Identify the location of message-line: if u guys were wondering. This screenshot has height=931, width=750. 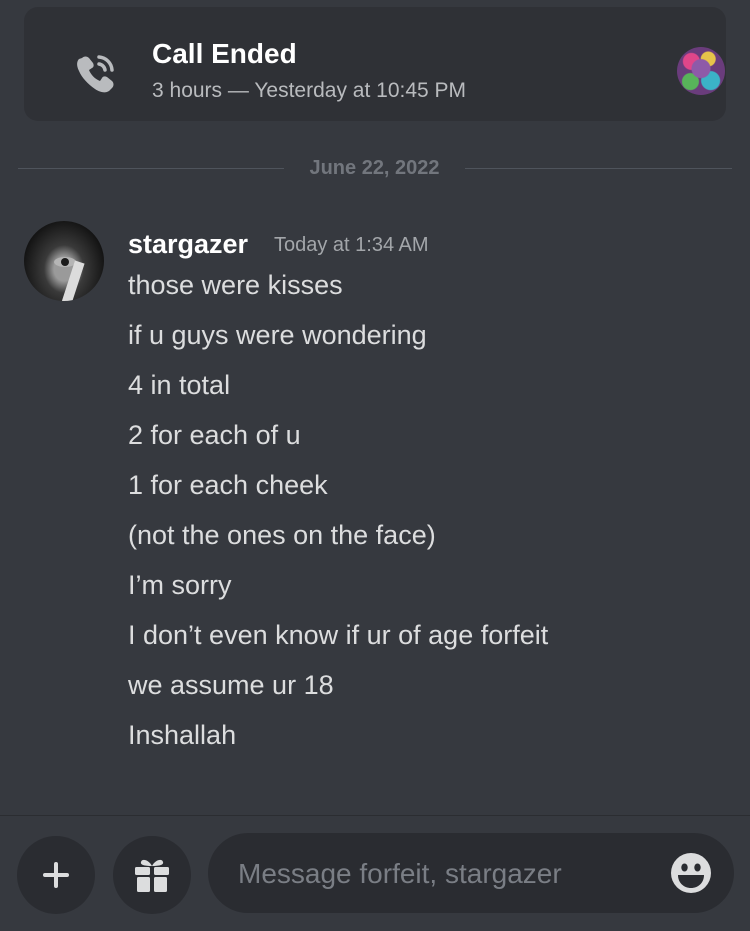
(277, 335).